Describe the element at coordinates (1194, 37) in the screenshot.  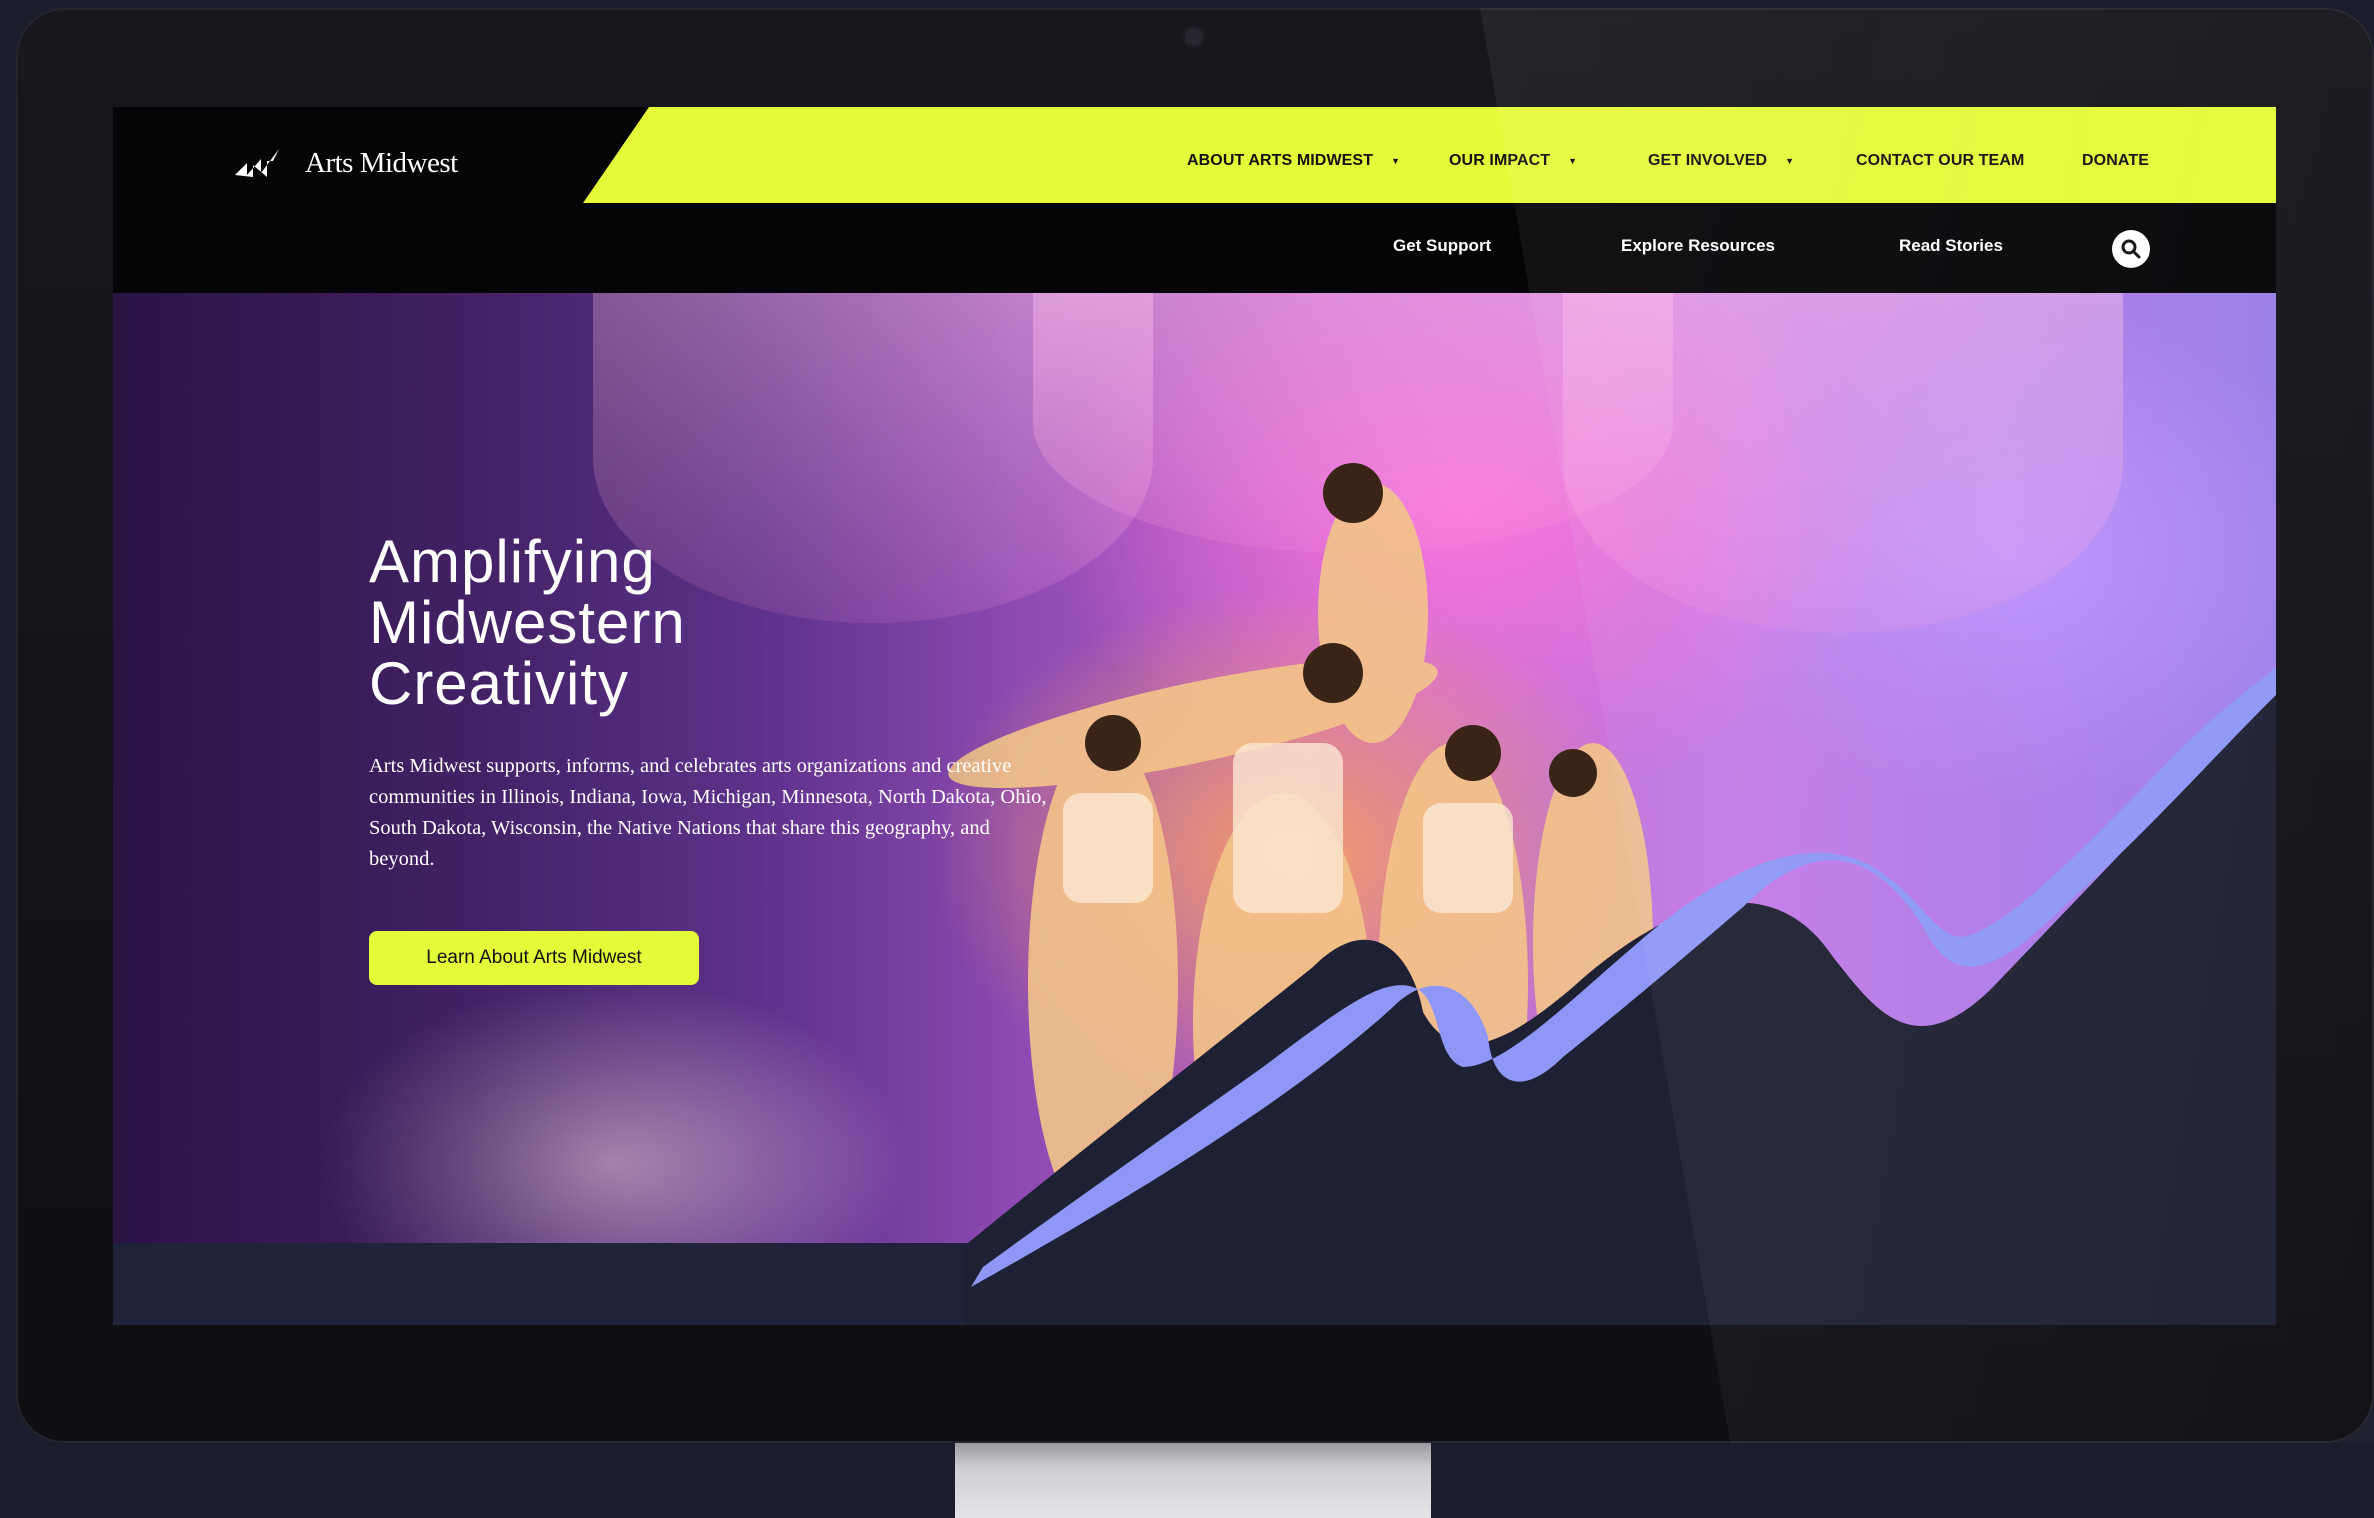
I see `webcam` at that location.